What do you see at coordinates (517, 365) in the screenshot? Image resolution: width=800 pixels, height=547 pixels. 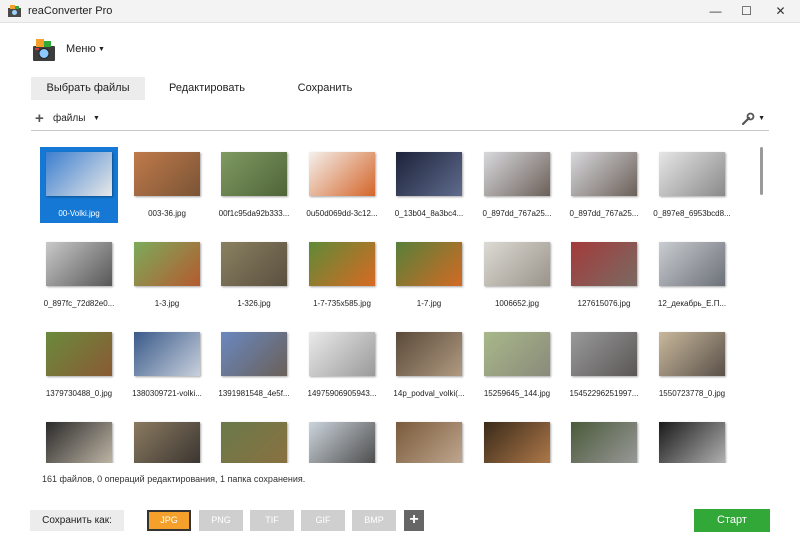 I see `file-thumbnail: 15259645_144.jpg` at bounding box center [517, 365].